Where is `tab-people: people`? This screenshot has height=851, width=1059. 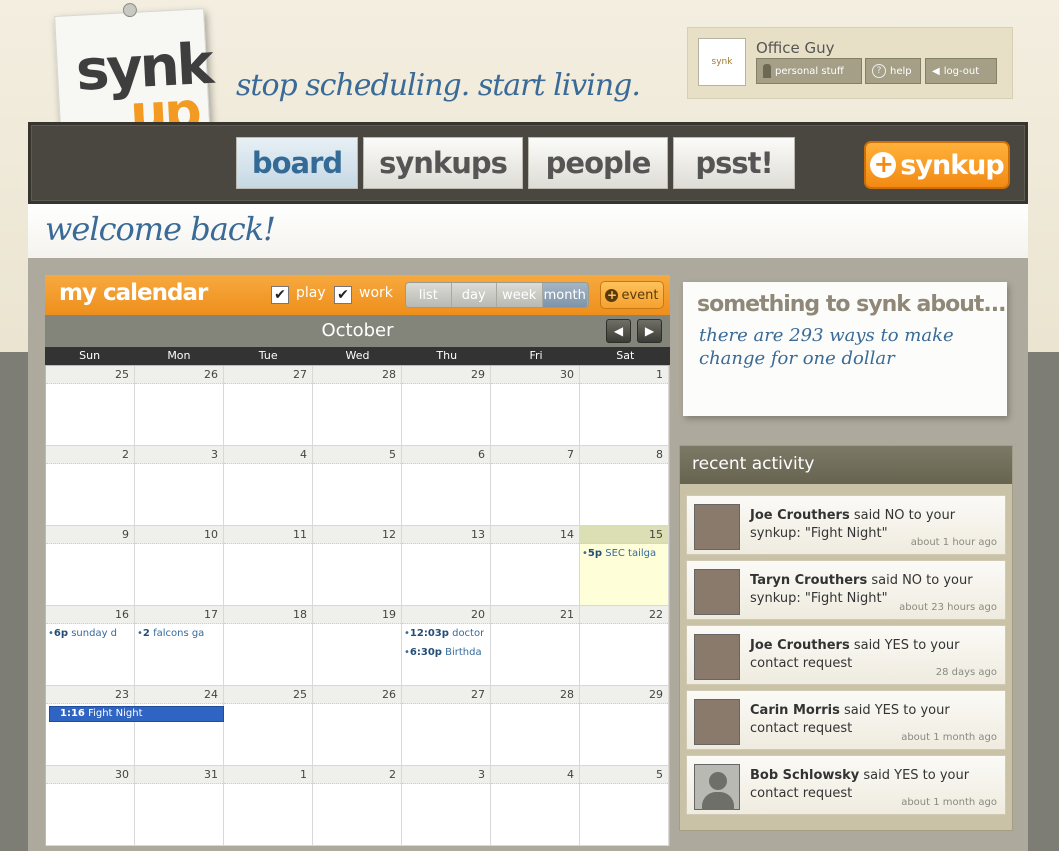 tab-people: people is located at coordinates (598, 163).